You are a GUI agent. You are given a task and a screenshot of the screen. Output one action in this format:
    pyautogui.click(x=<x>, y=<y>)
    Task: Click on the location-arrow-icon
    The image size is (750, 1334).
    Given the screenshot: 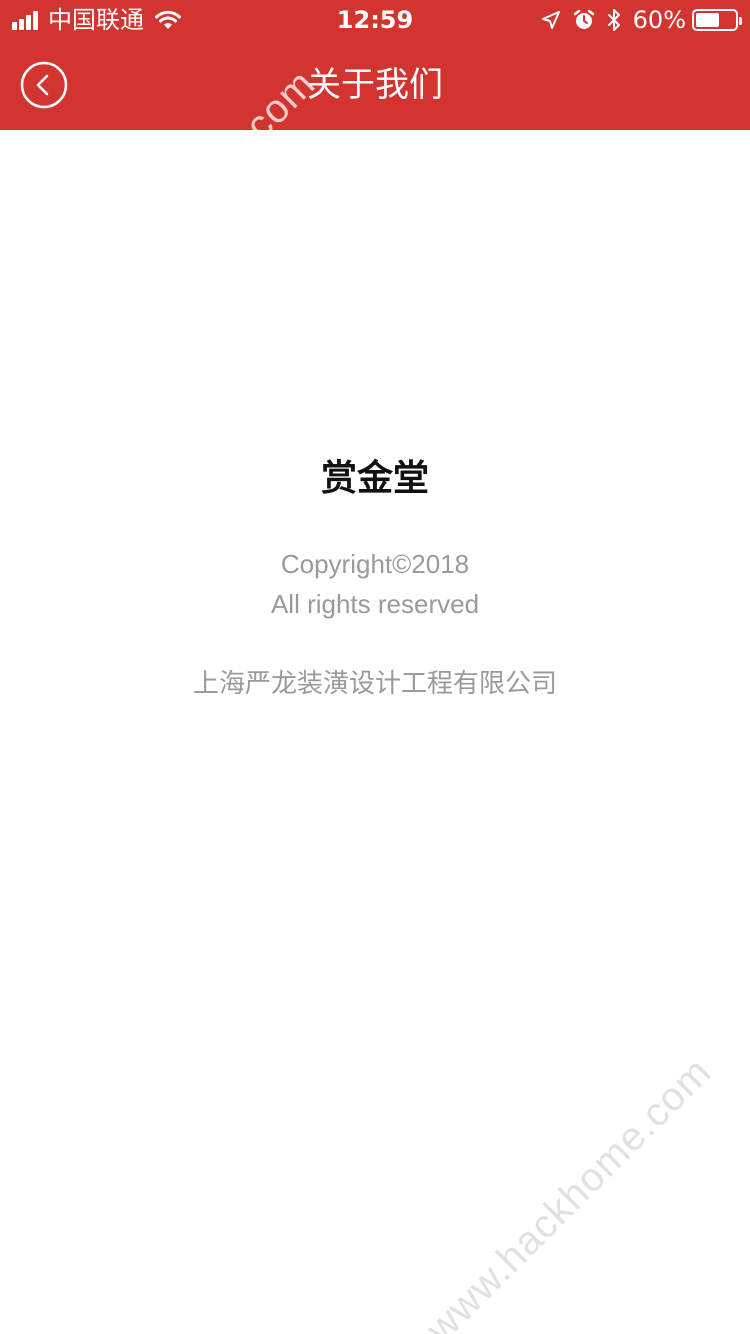 What is the action you would take?
    pyautogui.click(x=551, y=20)
    